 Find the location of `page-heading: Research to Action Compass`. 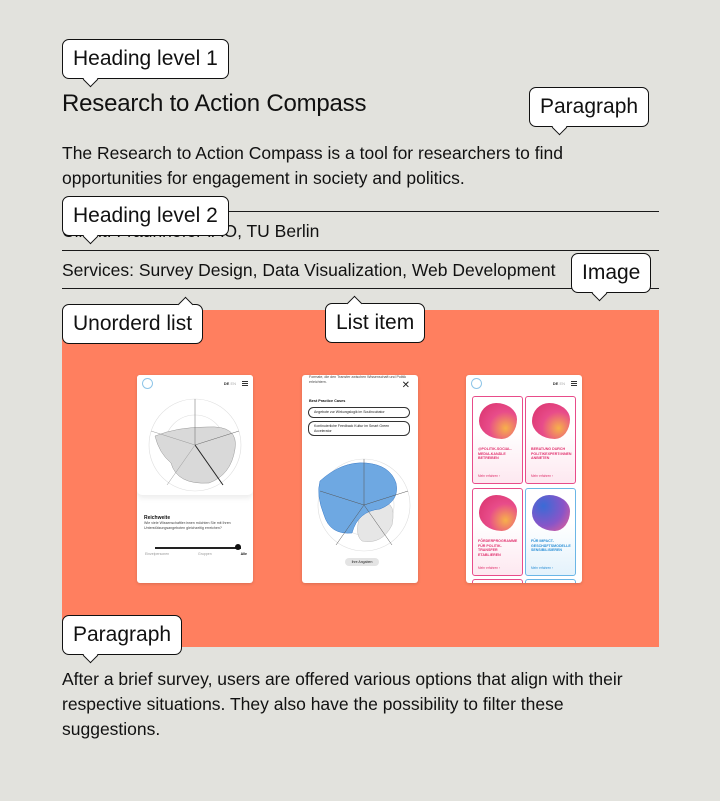

page-heading: Research to Action Compass is located at coordinates (214, 103).